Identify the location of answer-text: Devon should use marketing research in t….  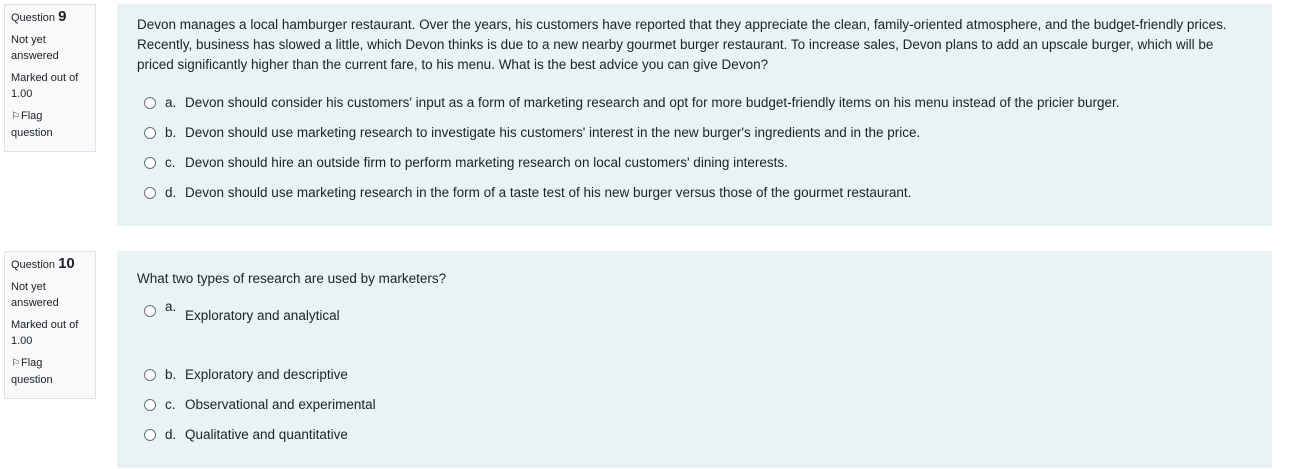
(548, 192).